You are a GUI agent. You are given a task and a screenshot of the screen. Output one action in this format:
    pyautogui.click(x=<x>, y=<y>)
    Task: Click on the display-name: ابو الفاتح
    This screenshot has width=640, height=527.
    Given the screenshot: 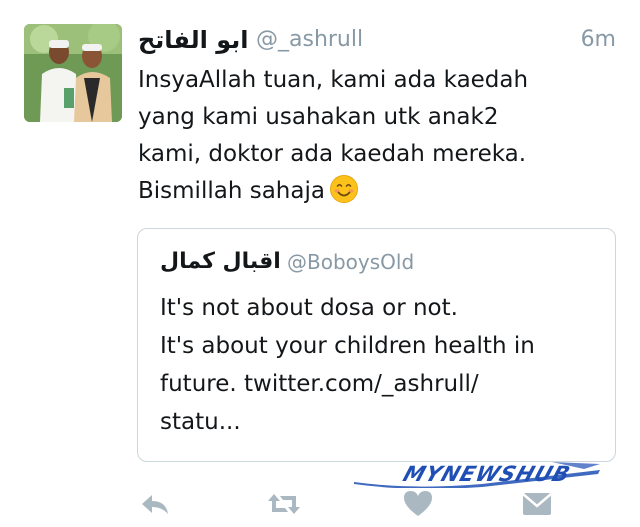 What is the action you would take?
    pyautogui.click(x=193, y=40)
    